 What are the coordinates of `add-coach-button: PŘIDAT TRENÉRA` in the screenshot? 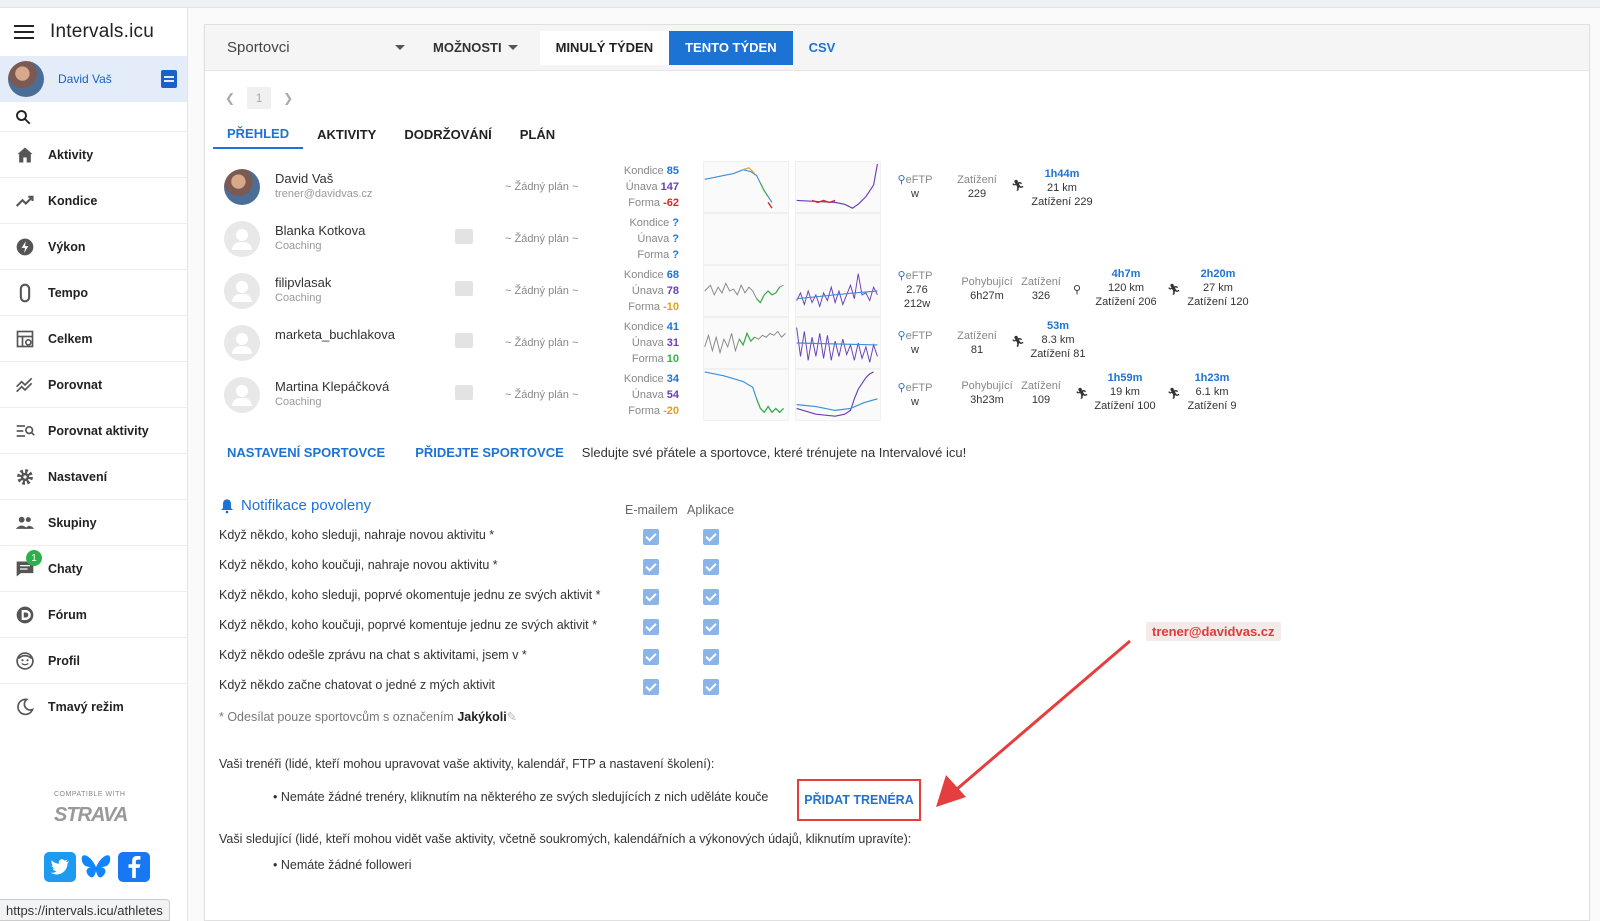 It's located at (859, 800).